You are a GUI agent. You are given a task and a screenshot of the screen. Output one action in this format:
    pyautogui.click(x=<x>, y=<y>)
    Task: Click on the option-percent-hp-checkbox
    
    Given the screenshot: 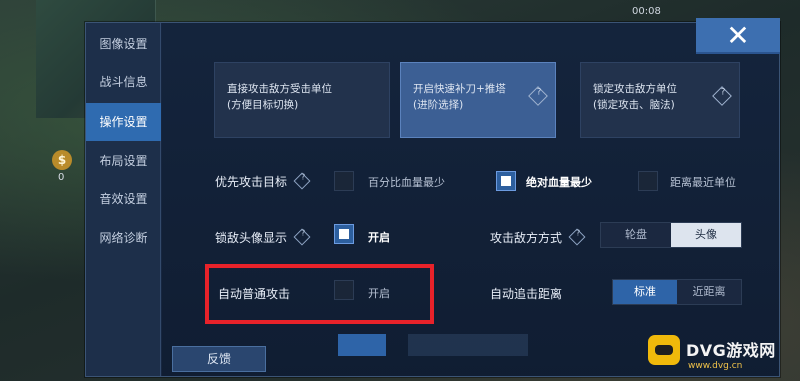 What is the action you would take?
    pyautogui.click(x=344, y=181)
    